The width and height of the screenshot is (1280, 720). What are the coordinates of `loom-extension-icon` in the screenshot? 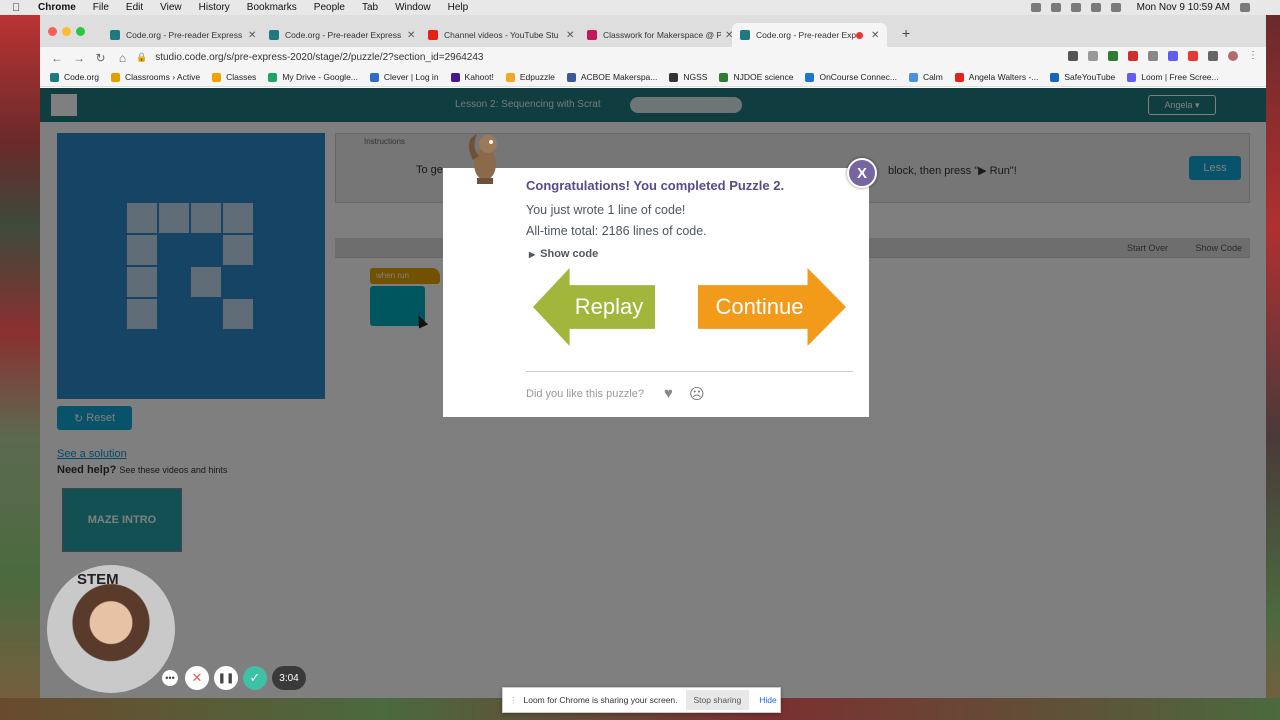 It's located at (1173, 56).